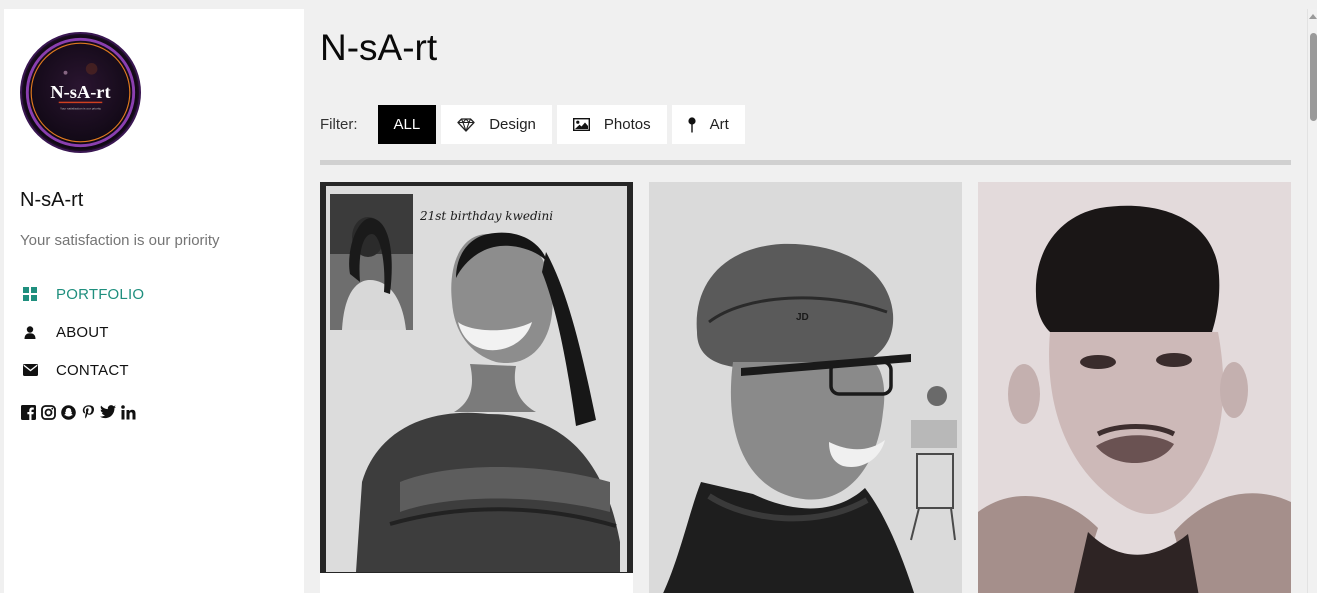 Image resolution: width=1317 pixels, height=593 pixels. What do you see at coordinates (28, 412) in the screenshot?
I see `facebook-icon` at bounding box center [28, 412].